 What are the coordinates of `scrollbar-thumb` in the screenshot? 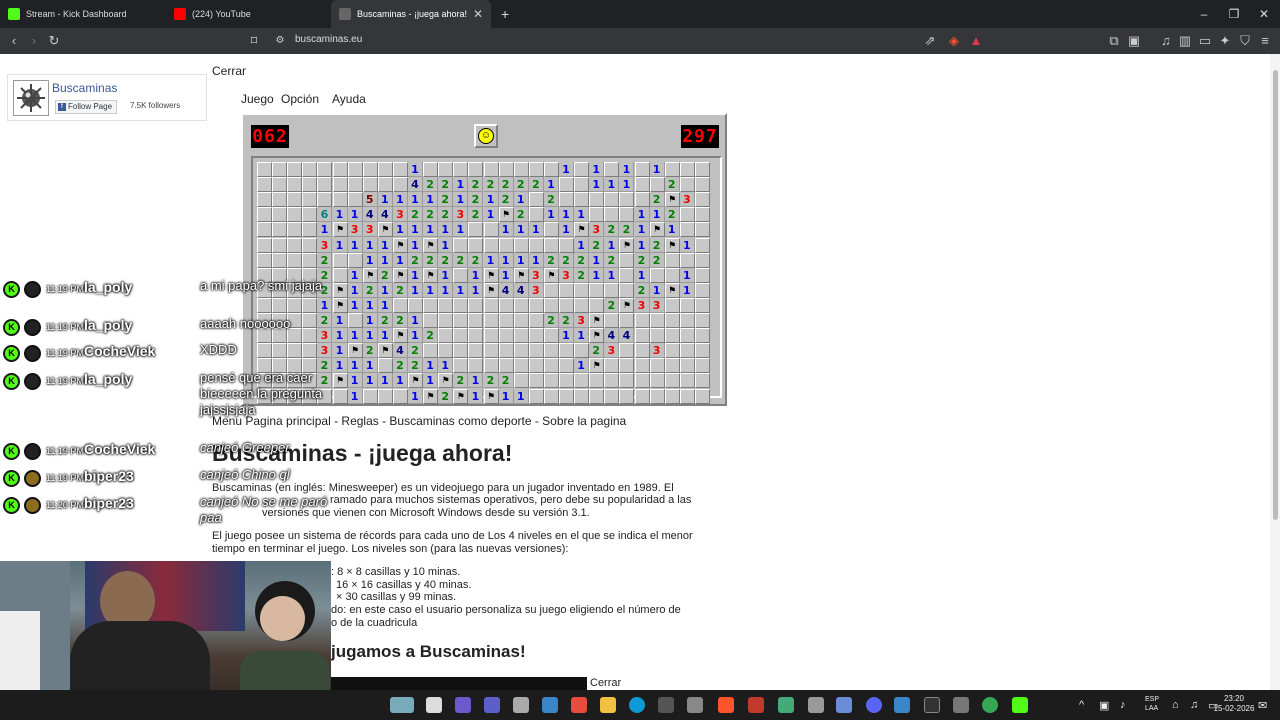 It's located at (1275, 295).